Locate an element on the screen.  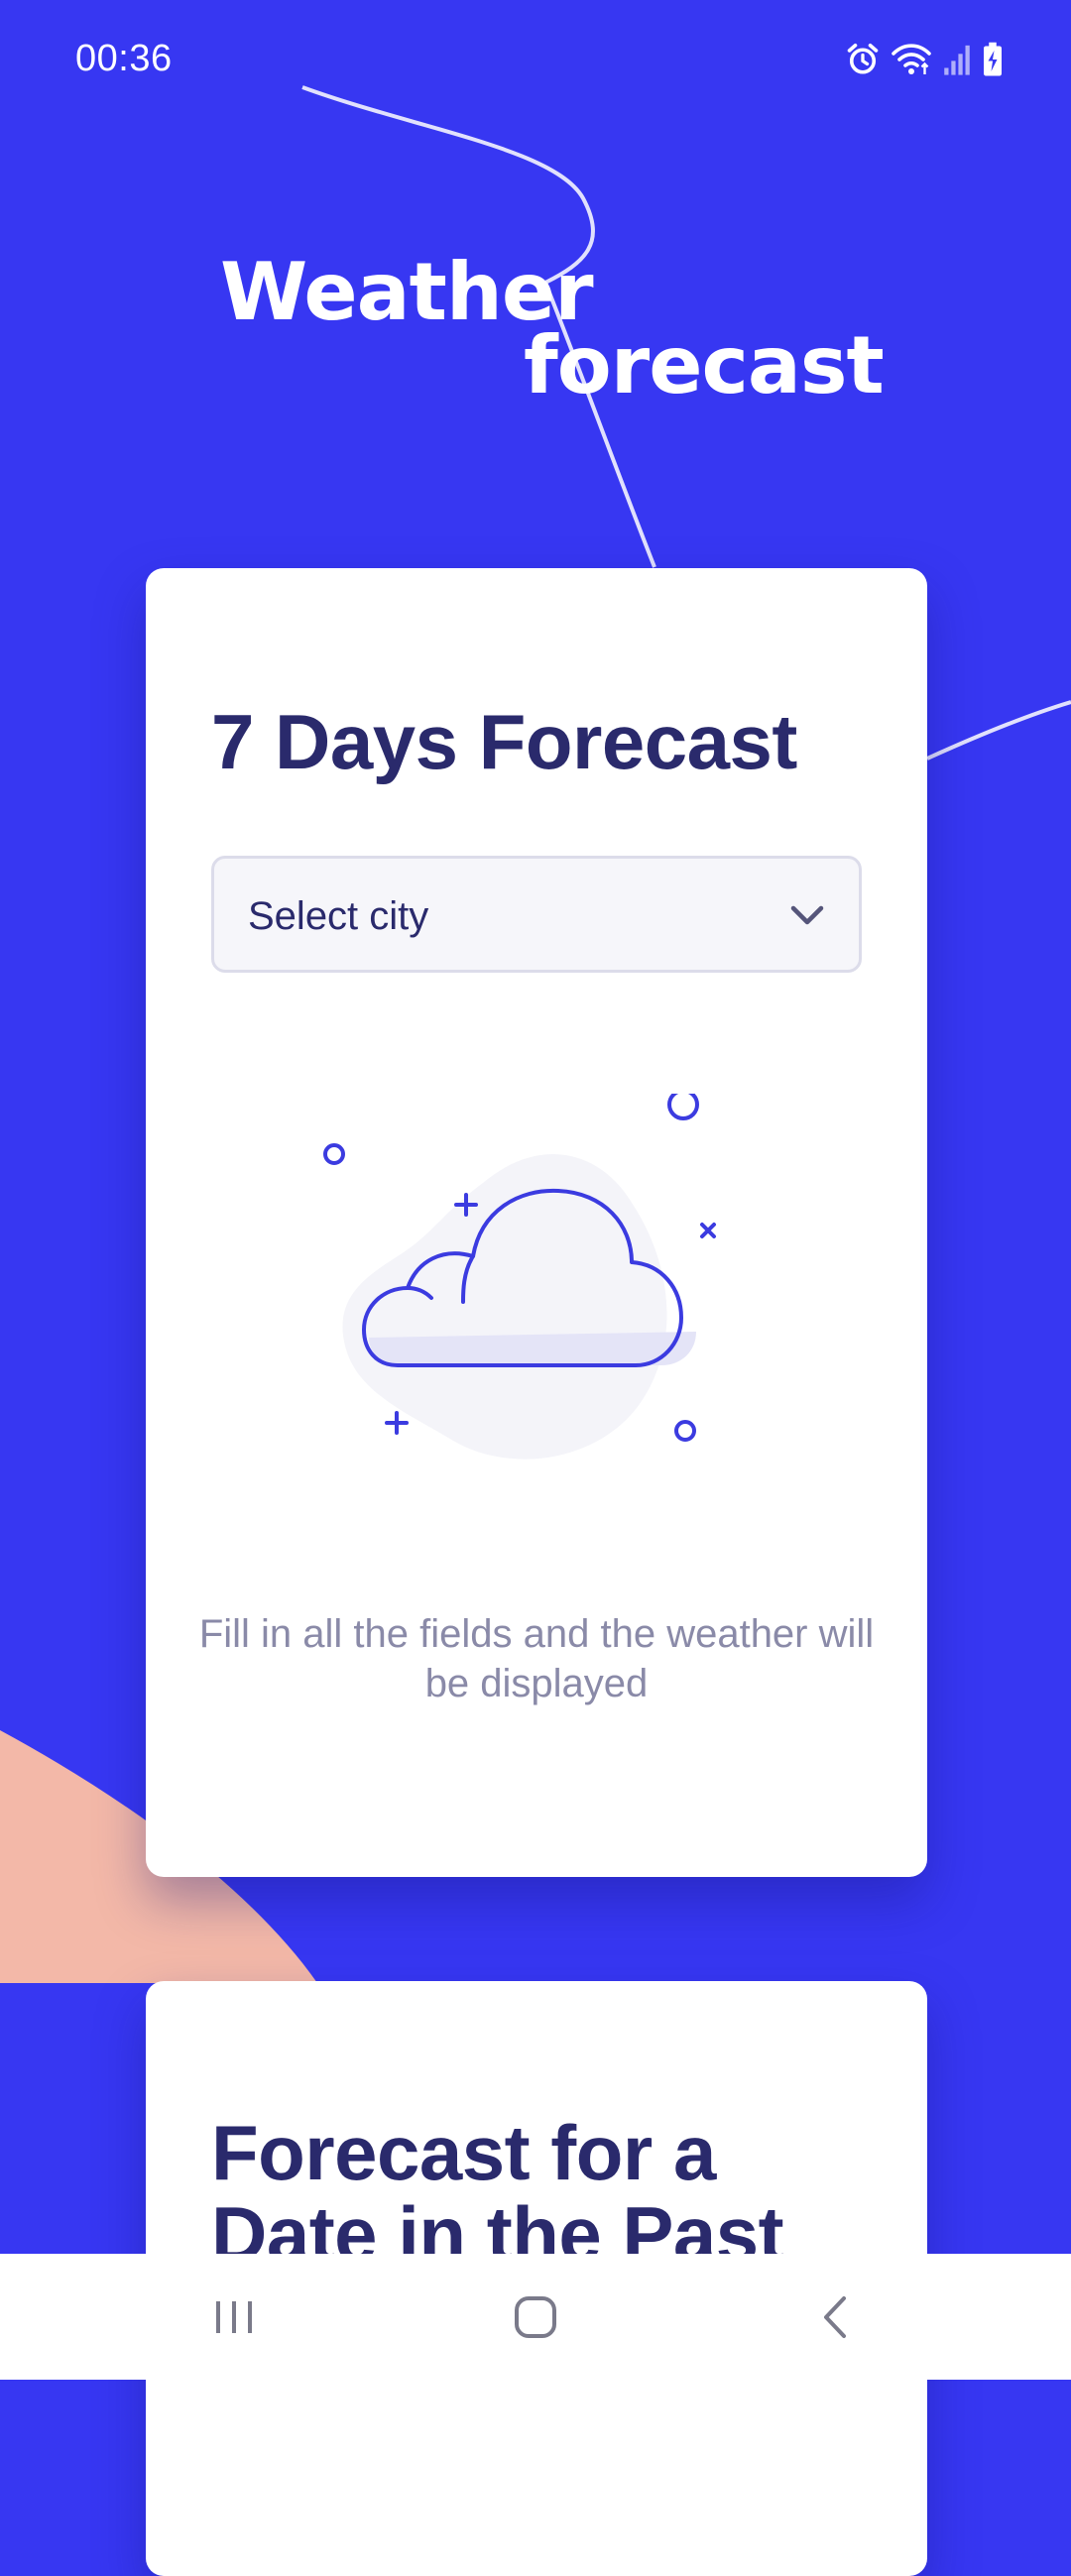
app-title-line2: forecast is located at coordinates (704, 365).